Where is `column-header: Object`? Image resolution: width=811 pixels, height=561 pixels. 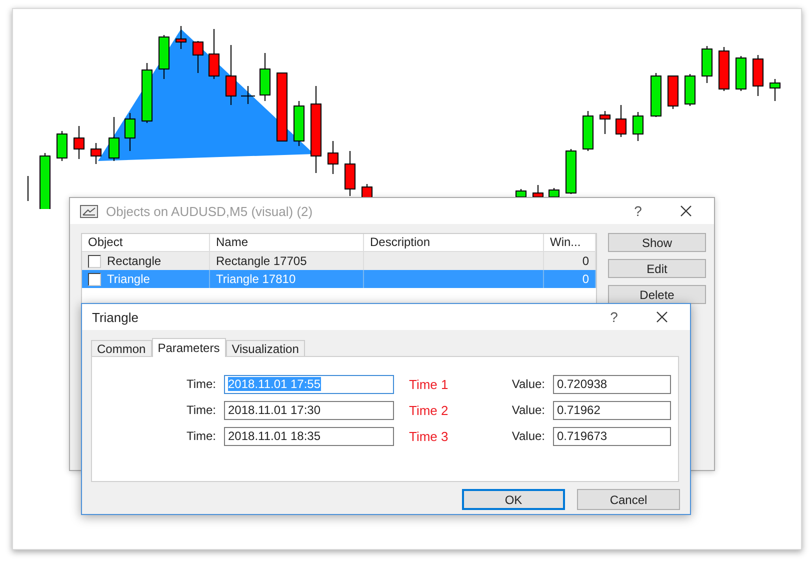
column-header: Object is located at coordinates (146, 243).